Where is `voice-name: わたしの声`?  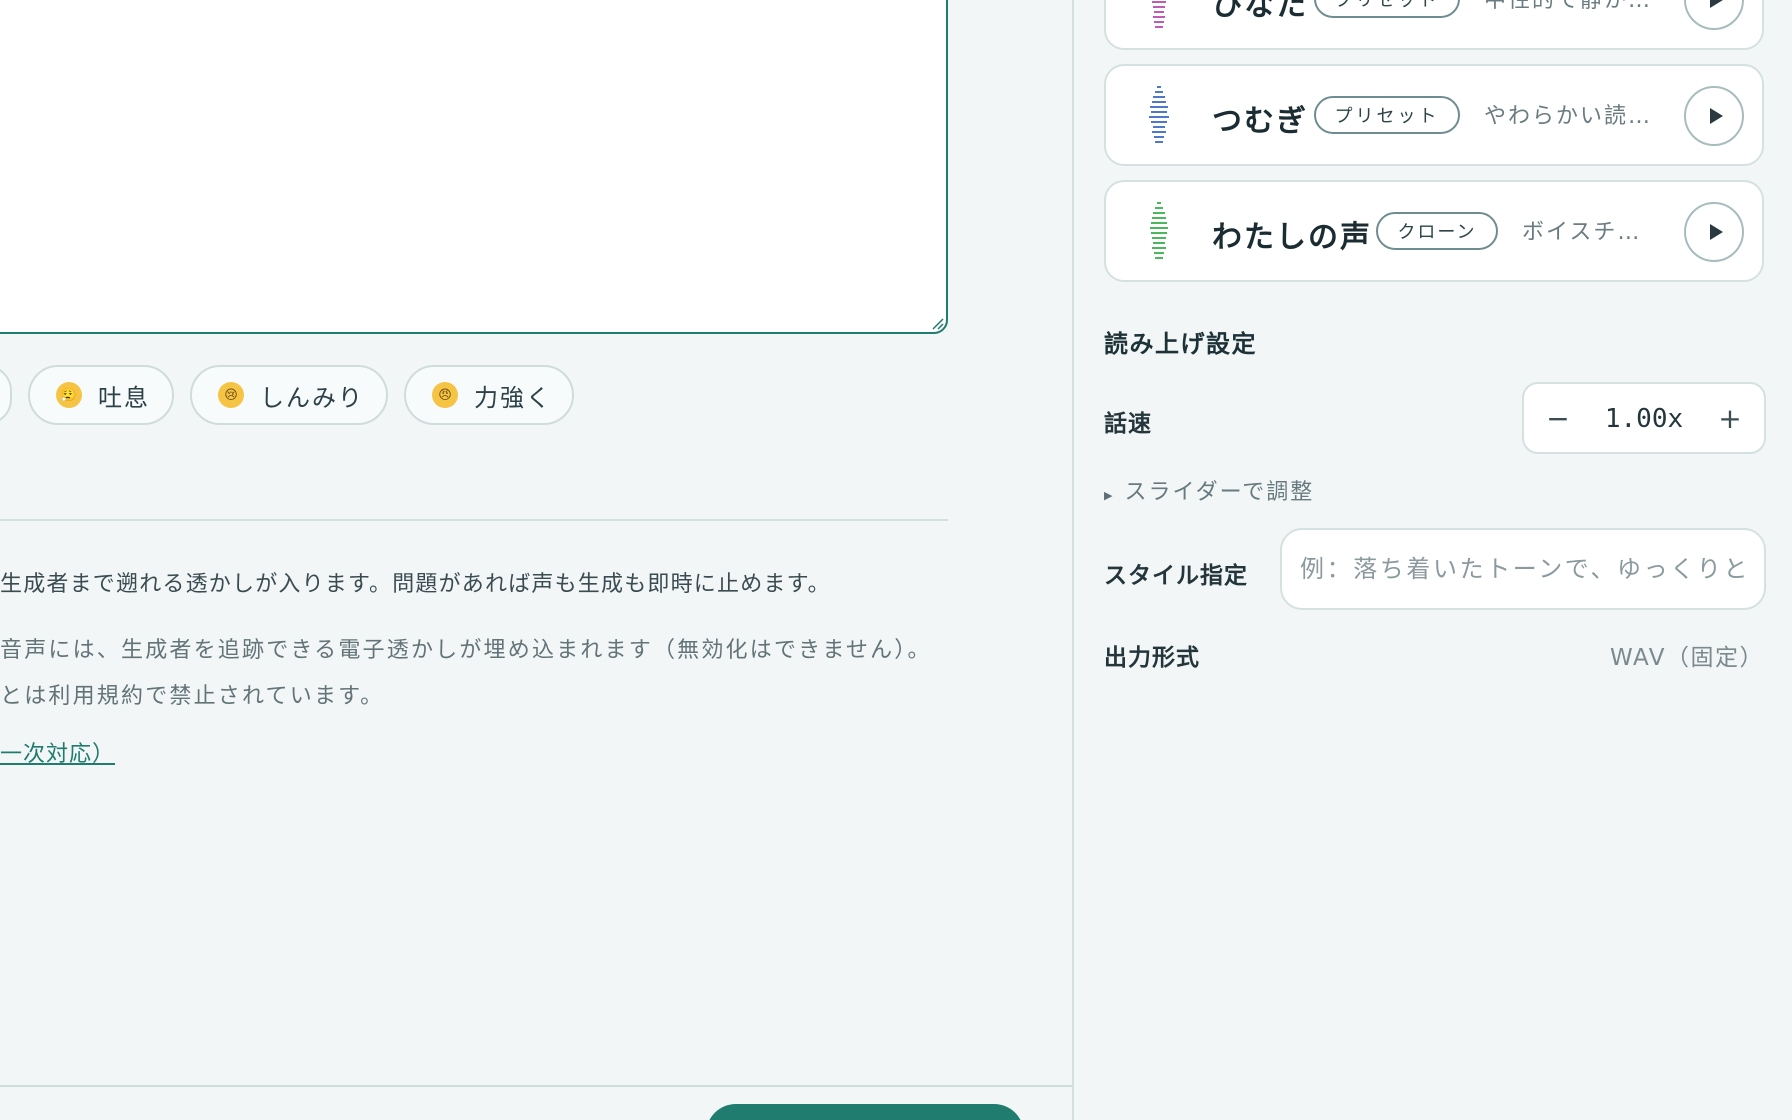 voice-name: わたしの声 is located at coordinates (1292, 237).